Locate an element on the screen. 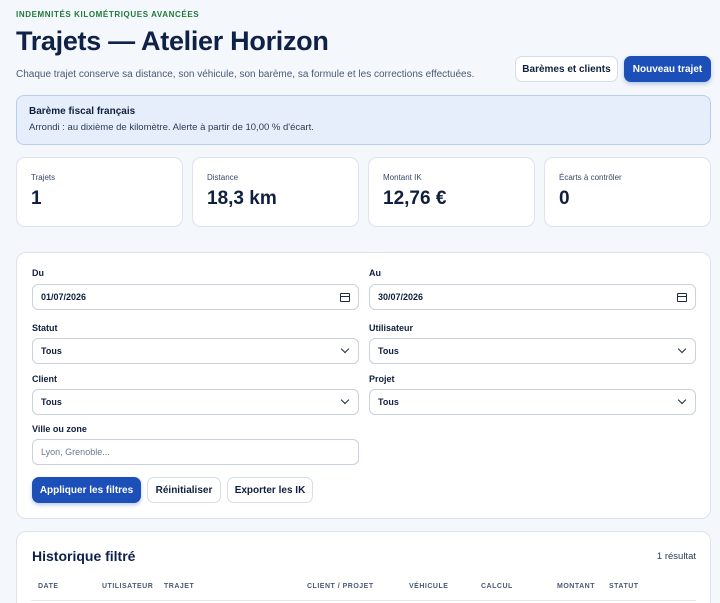 This screenshot has height=603, width=720. stat-card-ecarts: Écarts à contrôler 0 is located at coordinates (627, 192).